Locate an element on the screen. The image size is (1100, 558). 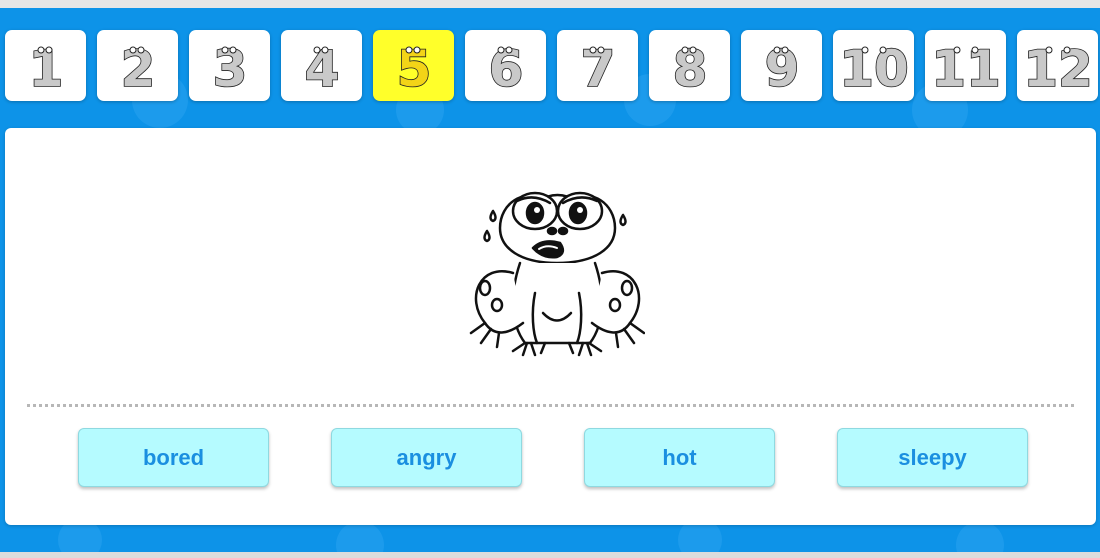
number-tile-1: 1 is located at coordinates (45, 65).